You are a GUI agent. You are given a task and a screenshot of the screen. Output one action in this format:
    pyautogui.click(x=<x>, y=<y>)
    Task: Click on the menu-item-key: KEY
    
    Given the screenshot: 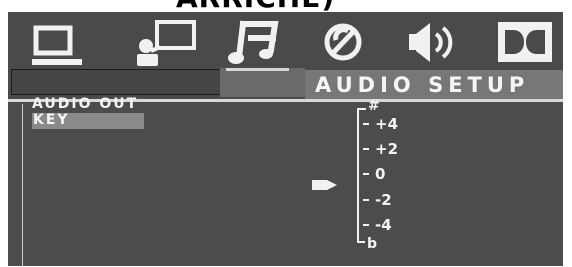 What is the action you would take?
    pyautogui.click(x=88, y=121)
    